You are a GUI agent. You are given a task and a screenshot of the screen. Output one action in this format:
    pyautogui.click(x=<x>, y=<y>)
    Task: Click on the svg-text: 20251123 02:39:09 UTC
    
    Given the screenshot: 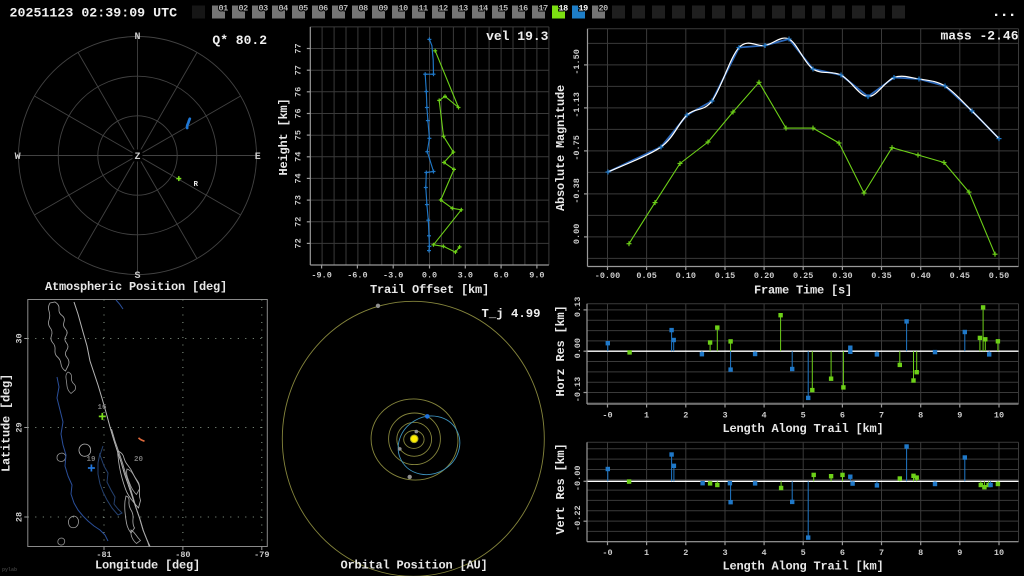 What is the action you would take?
    pyautogui.click(x=94, y=13)
    